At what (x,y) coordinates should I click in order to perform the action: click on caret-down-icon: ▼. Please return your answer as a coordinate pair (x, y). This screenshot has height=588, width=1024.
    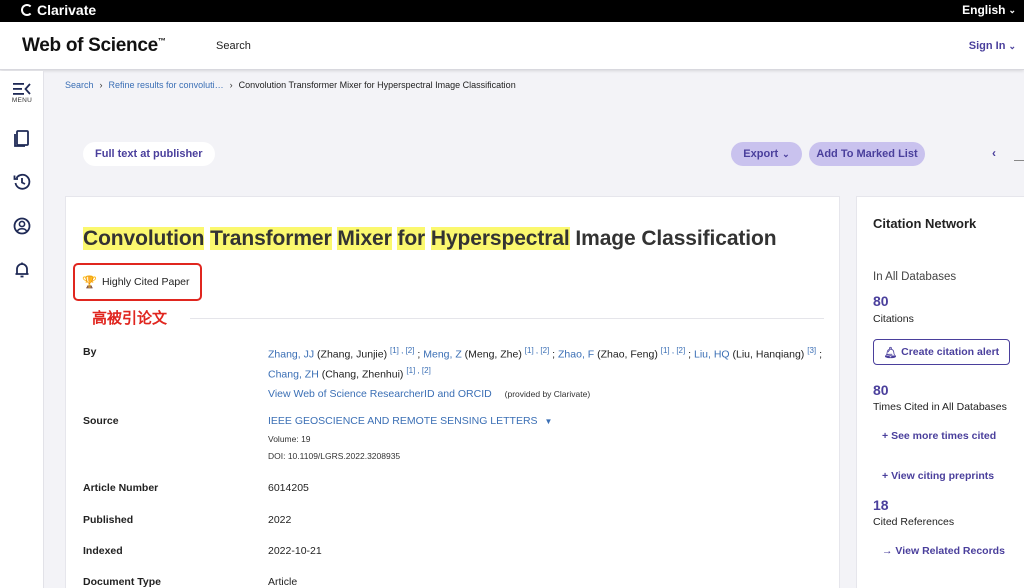
    Looking at the image, I should click on (548, 421).